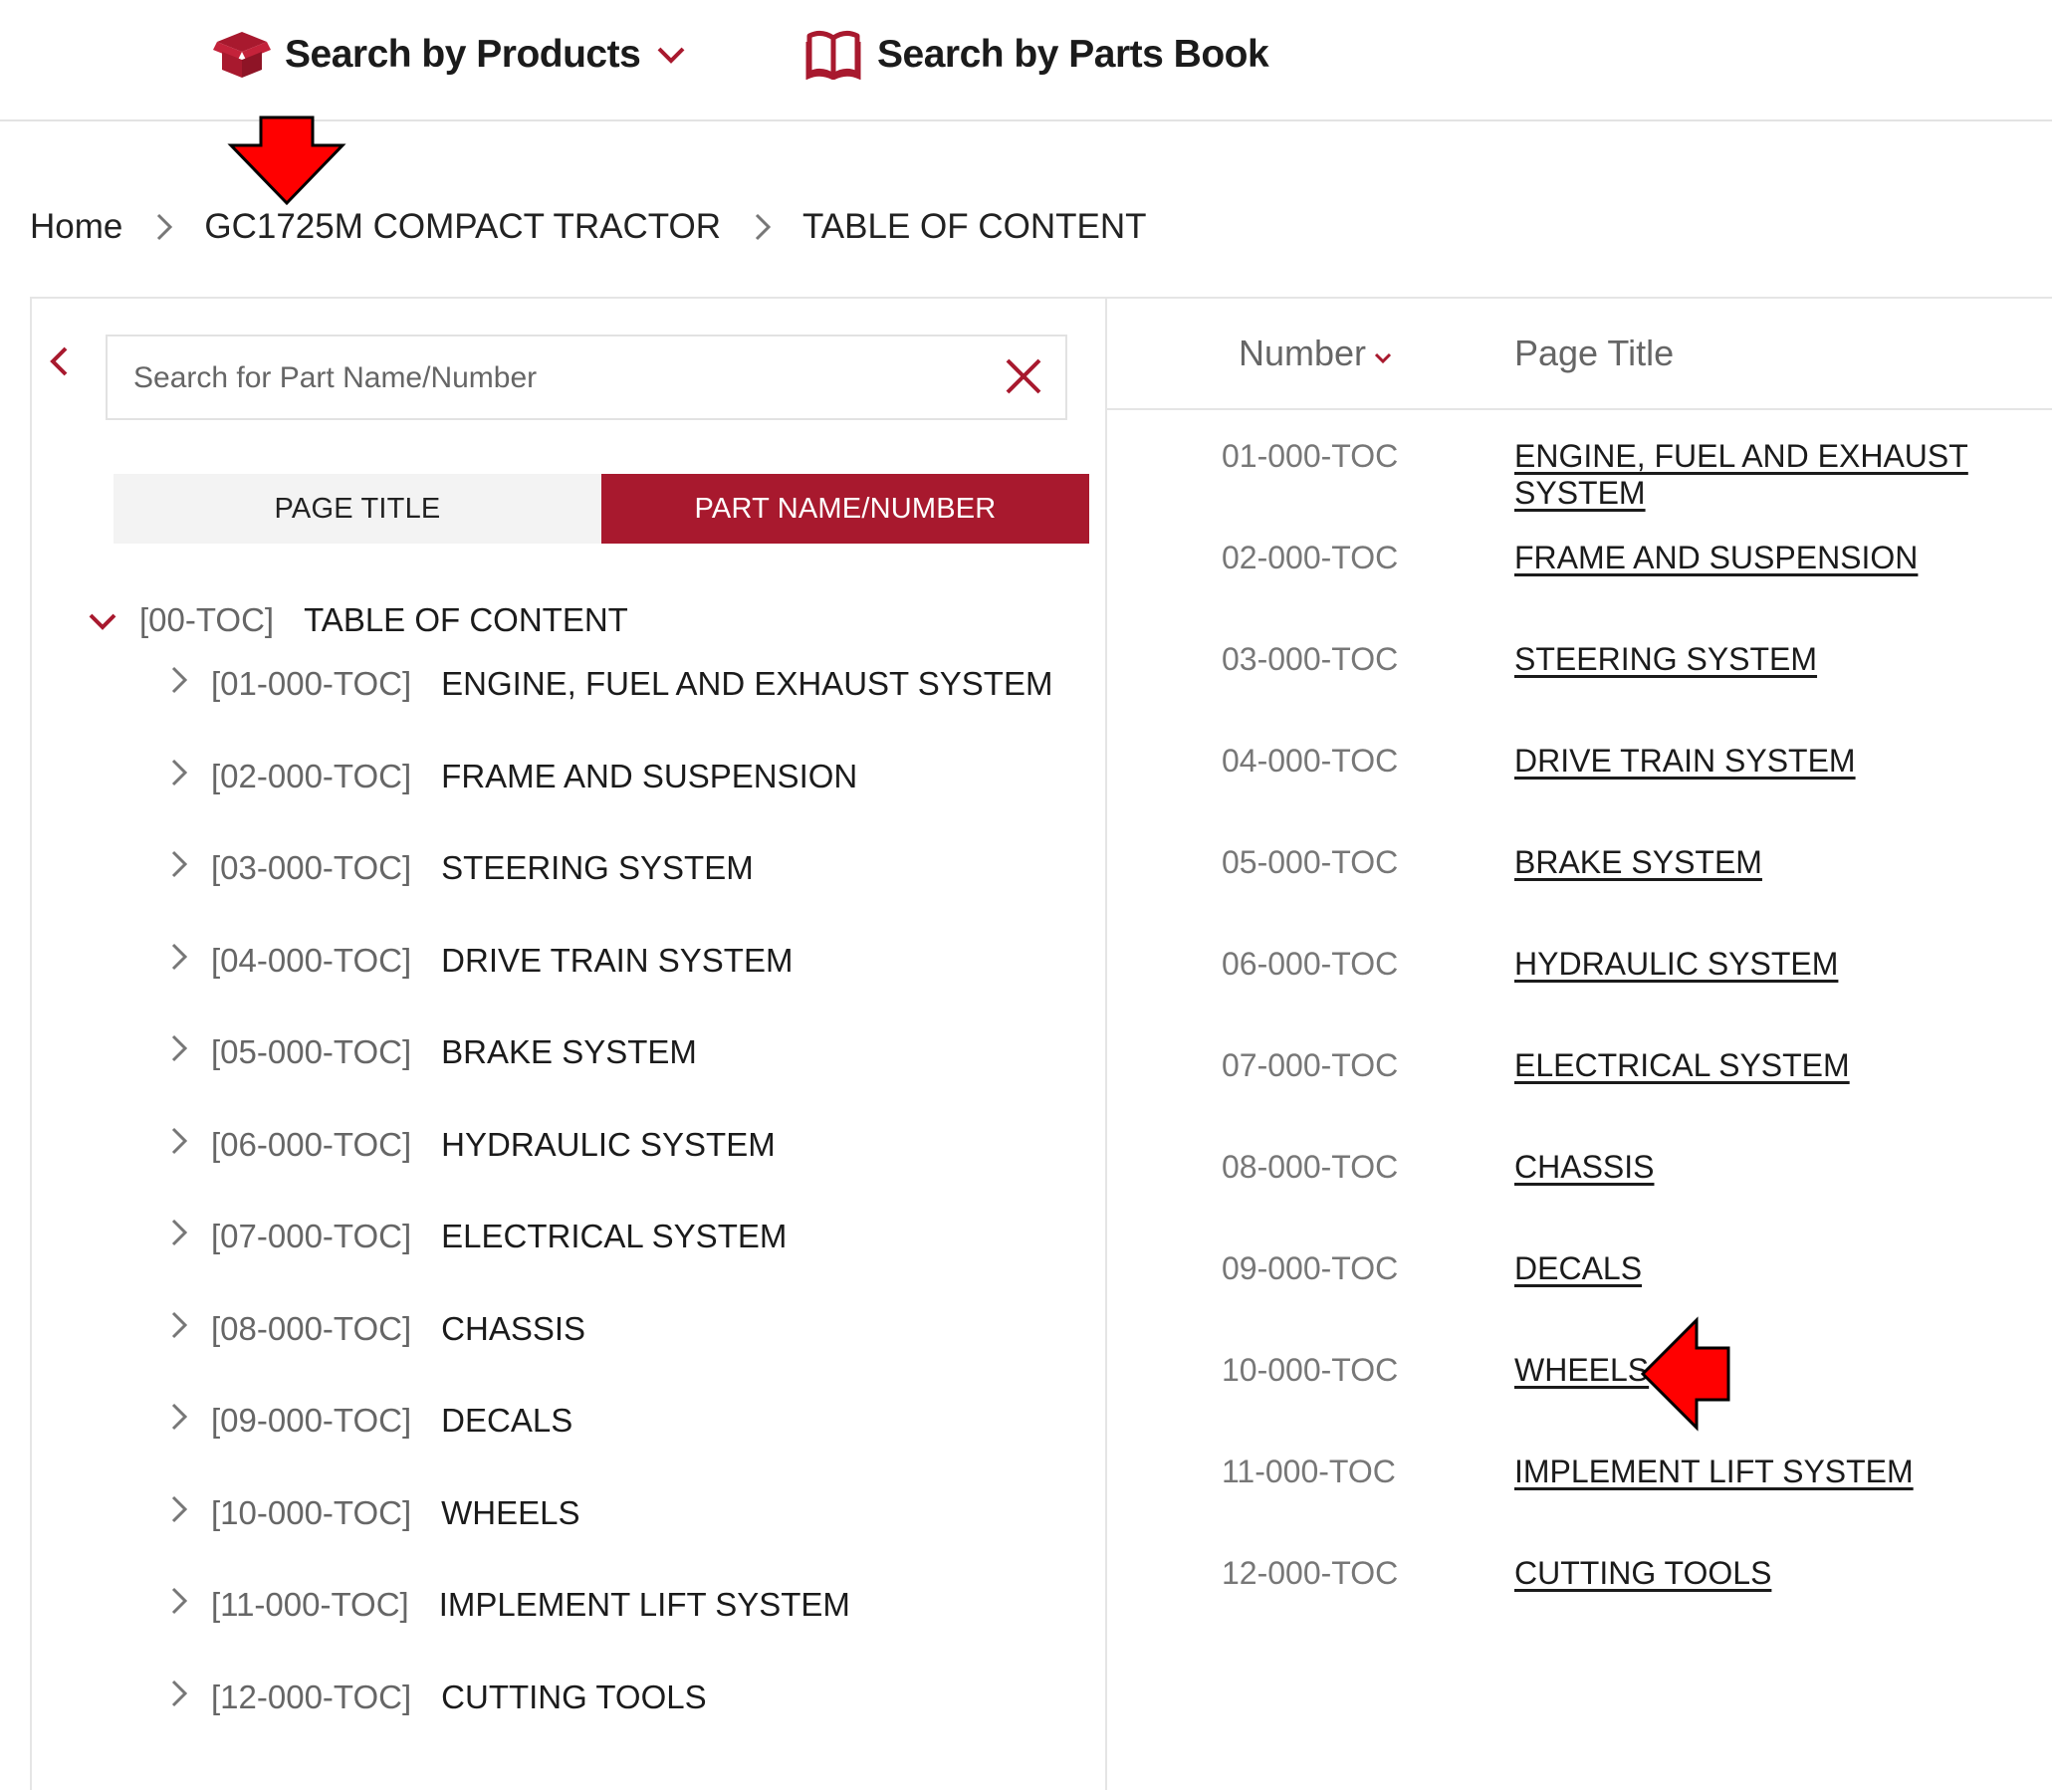  Describe the element at coordinates (1638, 863) in the screenshot. I see `table-row-title-link: BRAKE SYSTEM` at that location.